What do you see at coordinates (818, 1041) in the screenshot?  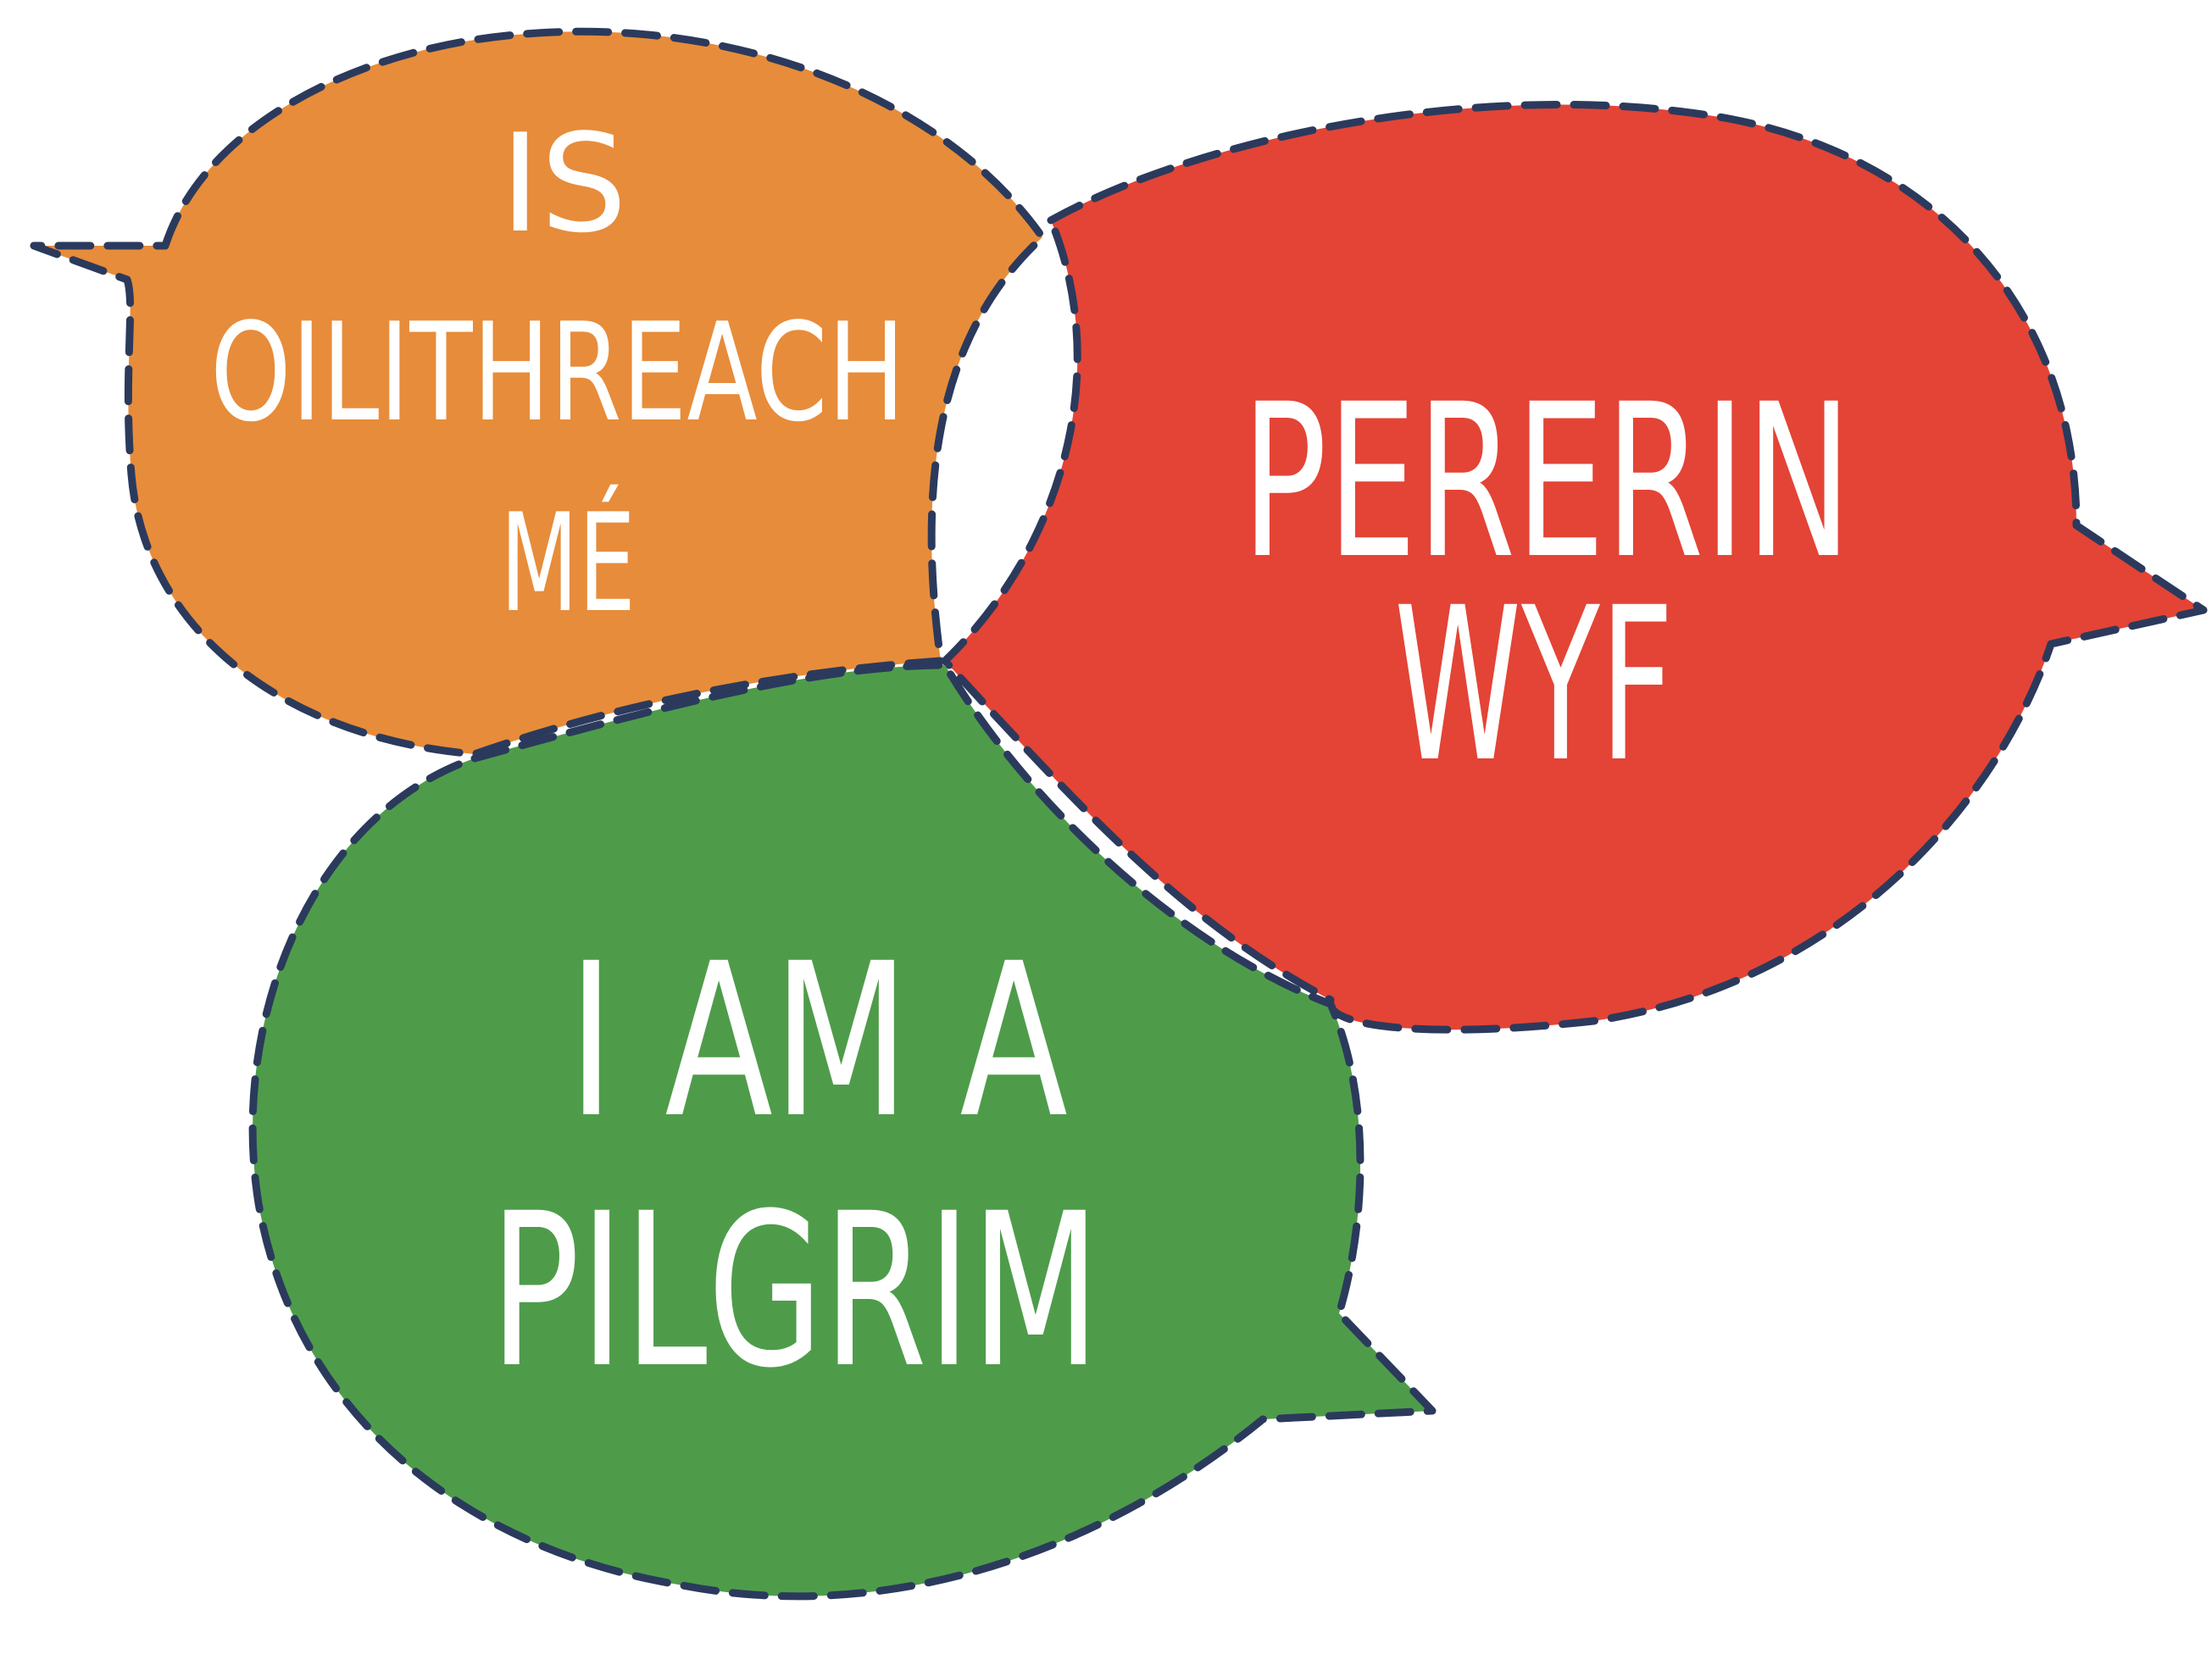 I see `bubble-english-line-1: I AM A` at bounding box center [818, 1041].